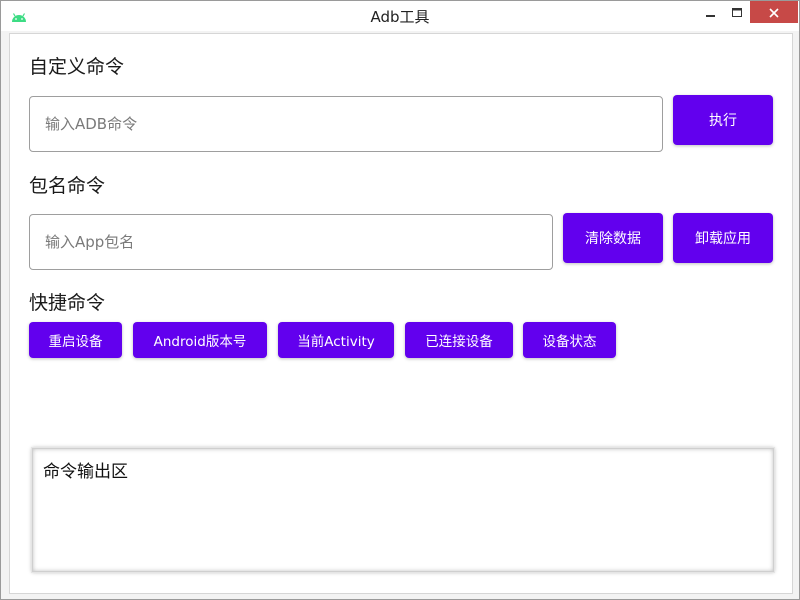  What do you see at coordinates (346, 124) in the screenshot?
I see `adb-command-input` at bounding box center [346, 124].